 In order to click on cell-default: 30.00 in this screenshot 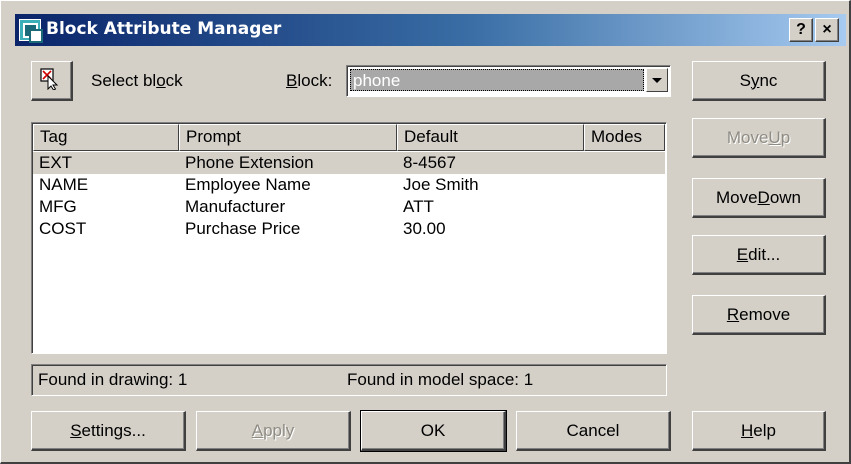, I will do `click(424, 228)`.